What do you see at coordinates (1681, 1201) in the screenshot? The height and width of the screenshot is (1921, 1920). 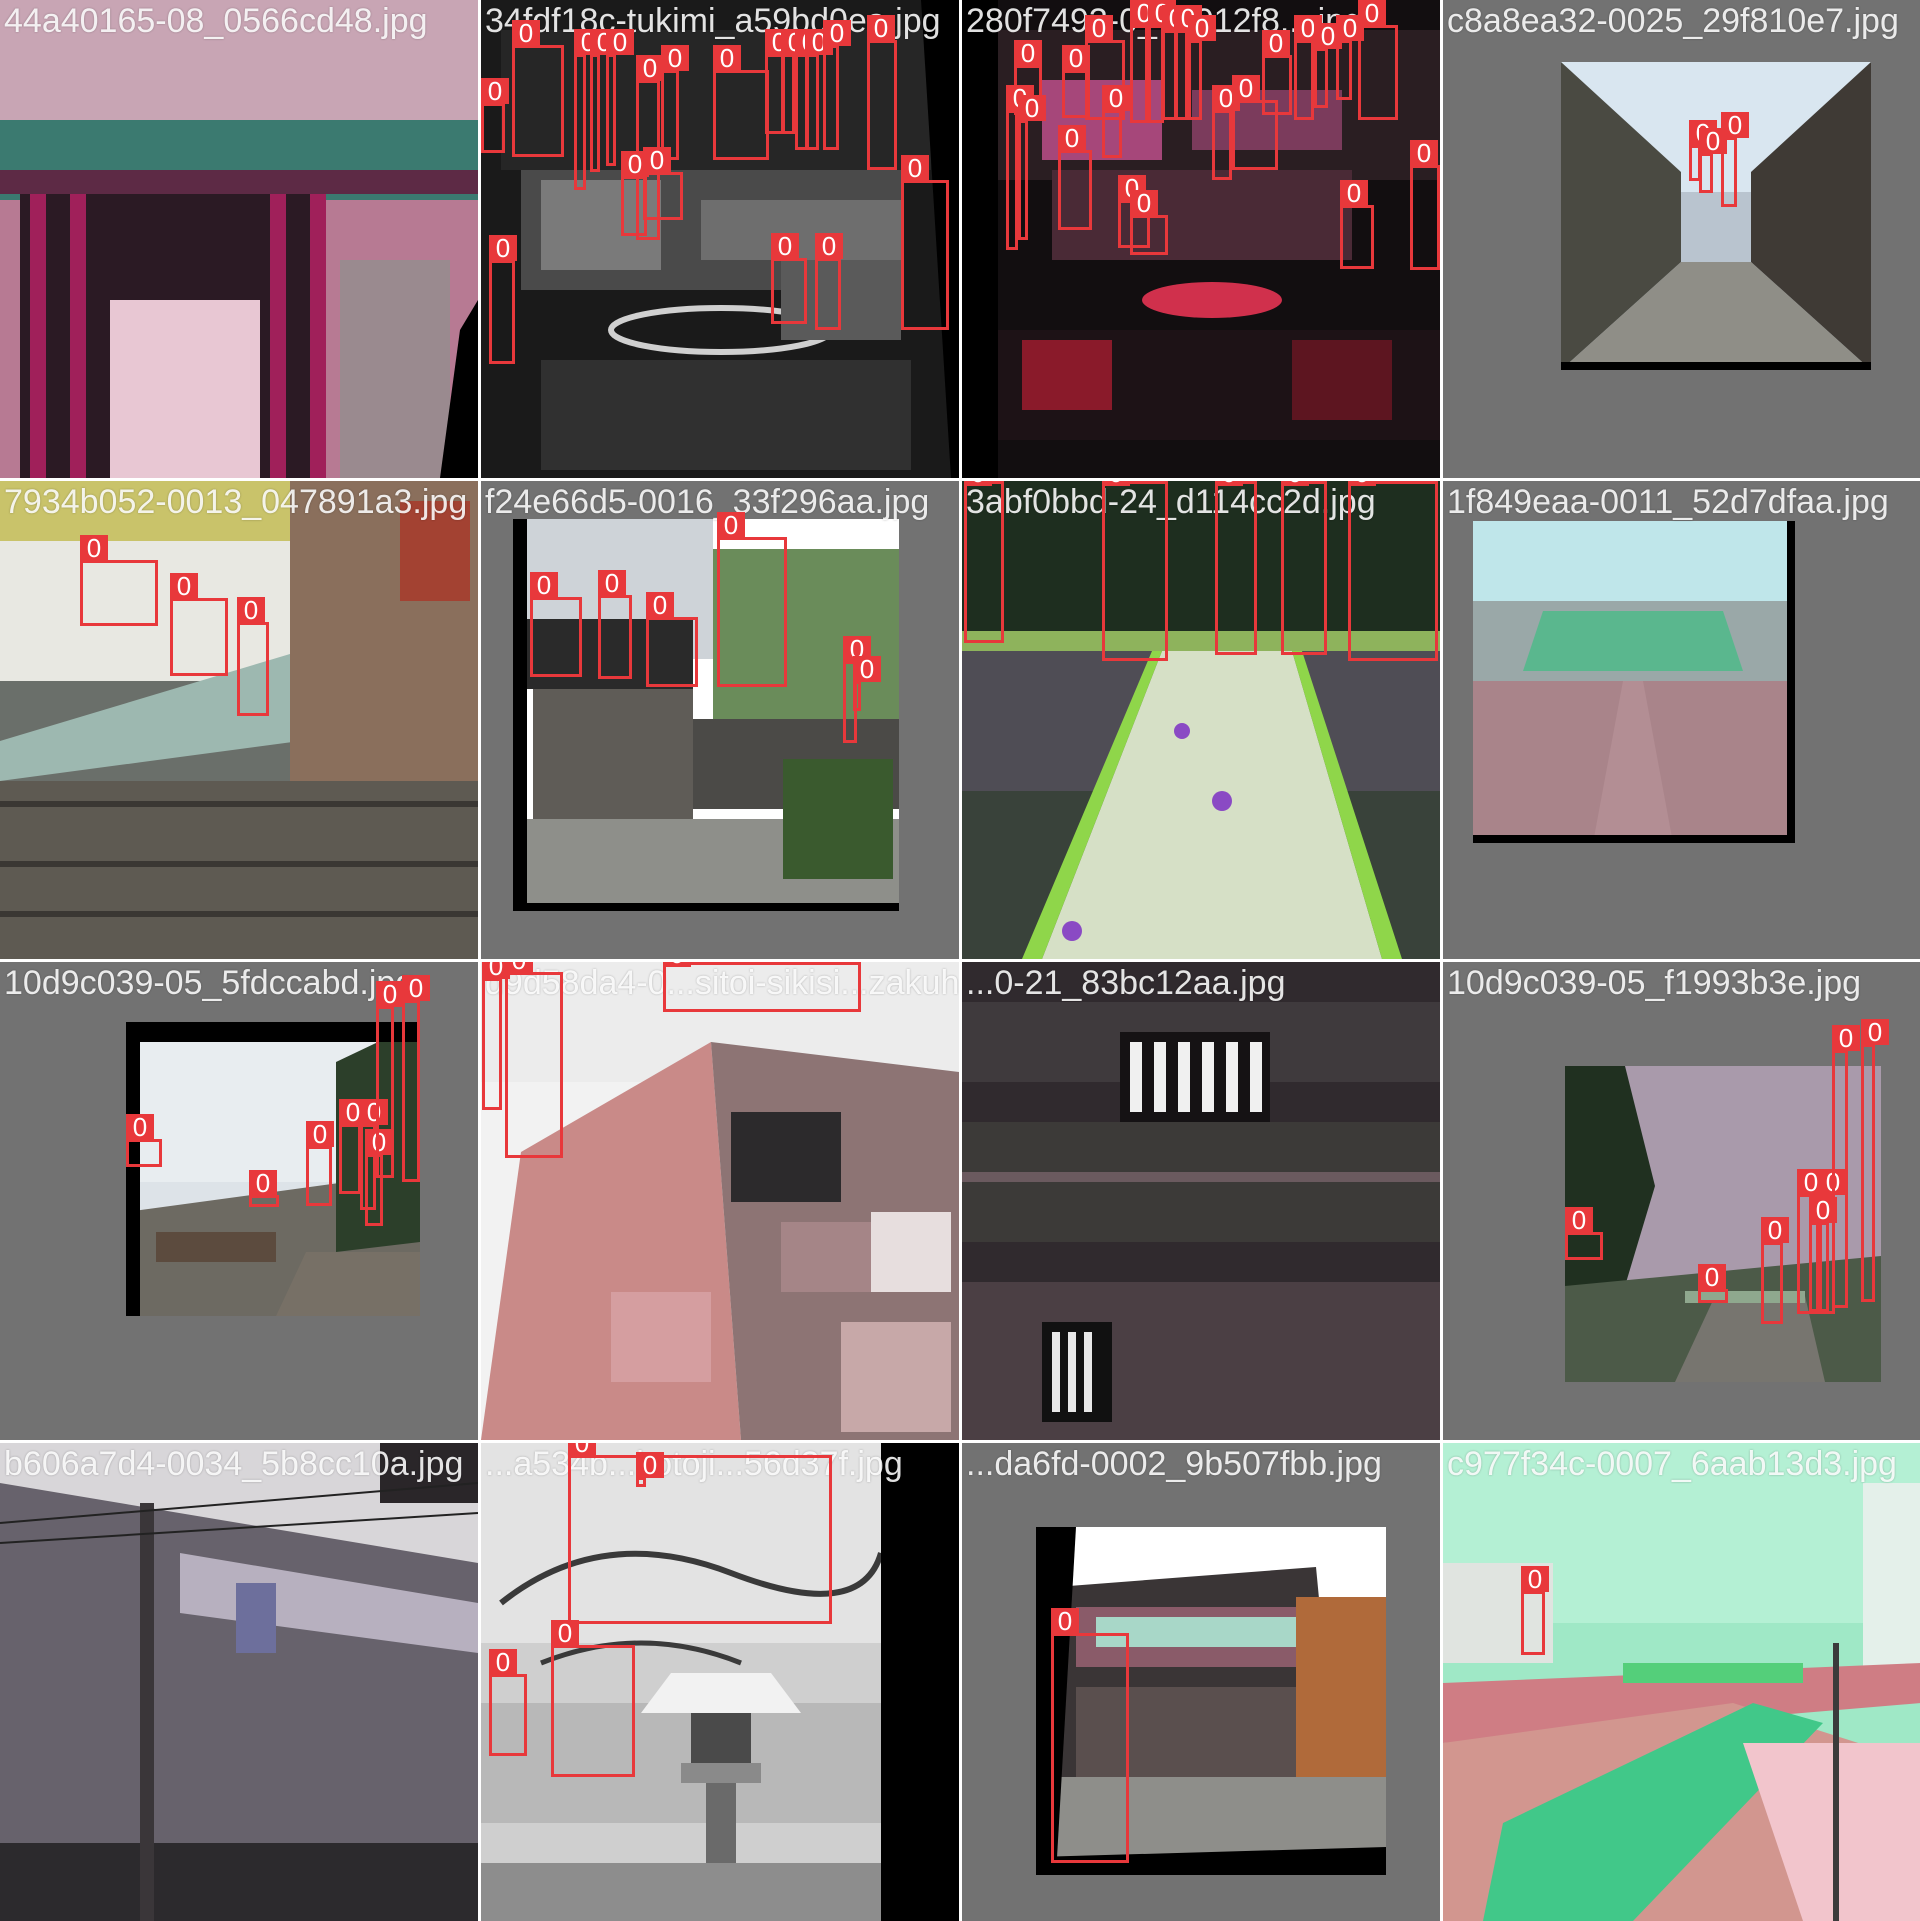 I see `image-tile: 10d9c039-05_f1993b3e.jpg 0 0 0 0 0 0 0 0` at bounding box center [1681, 1201].